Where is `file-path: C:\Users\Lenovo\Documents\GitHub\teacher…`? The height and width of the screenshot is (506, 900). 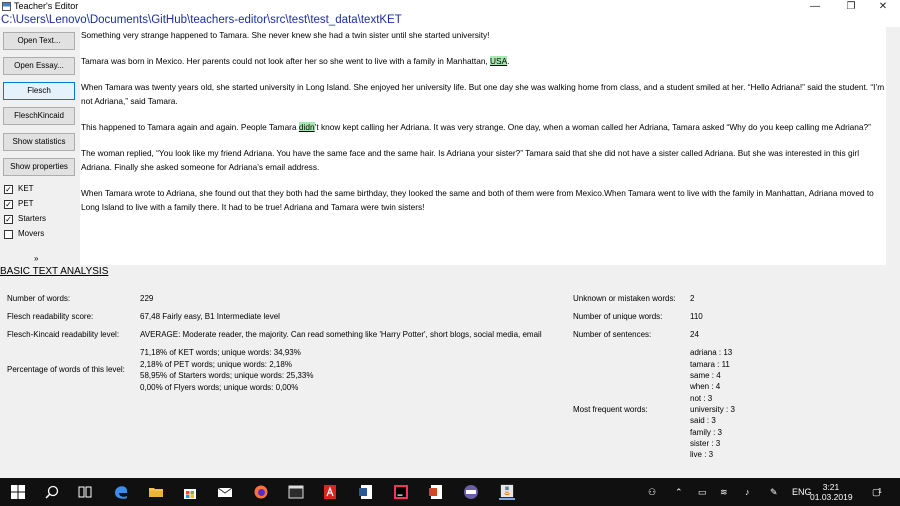
file-path: C:\Users\Lenovo\Documents\GitHub\teacher… is located at coordinates (450, 20).